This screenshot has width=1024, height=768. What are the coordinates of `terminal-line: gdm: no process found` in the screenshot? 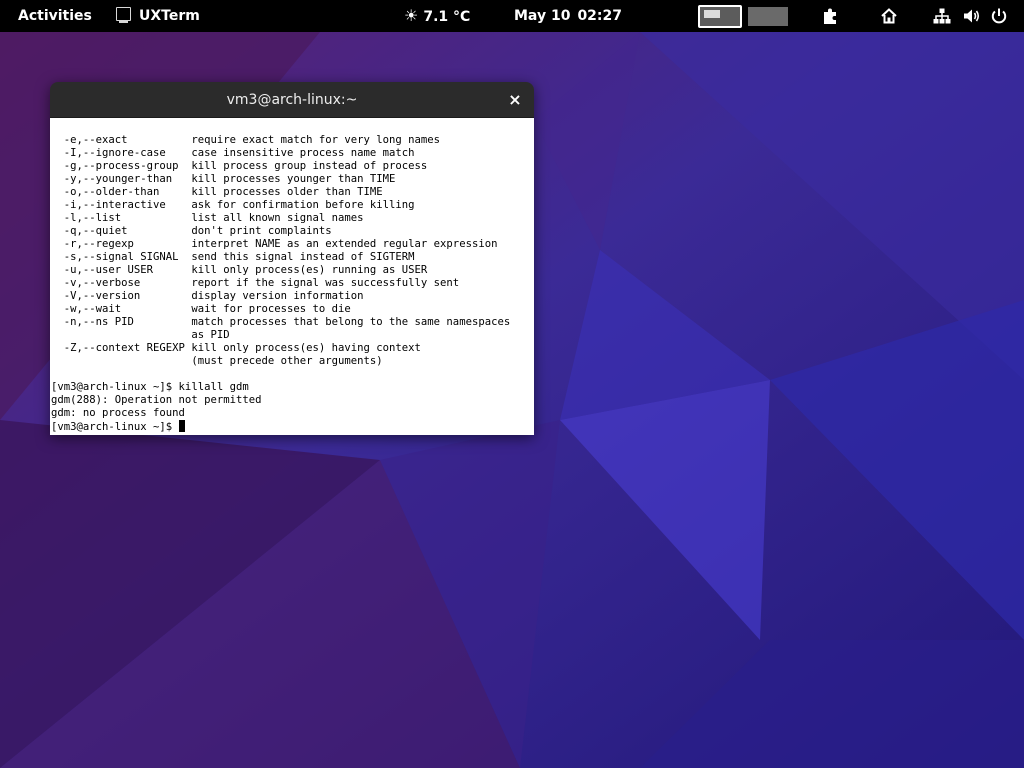 It's located at (118, 413).